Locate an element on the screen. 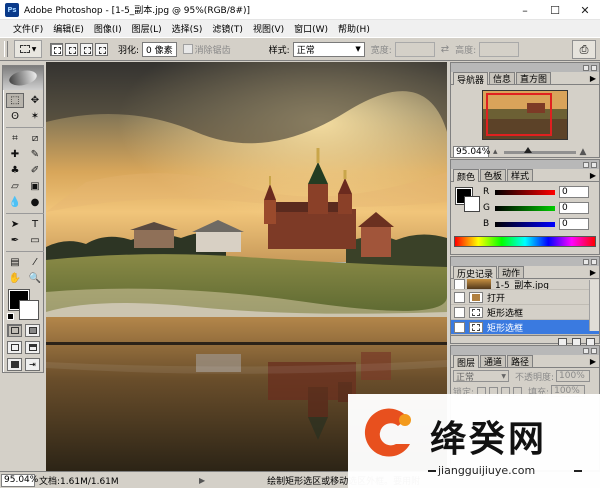  new-selection-button is located at coordinates (56, 49).